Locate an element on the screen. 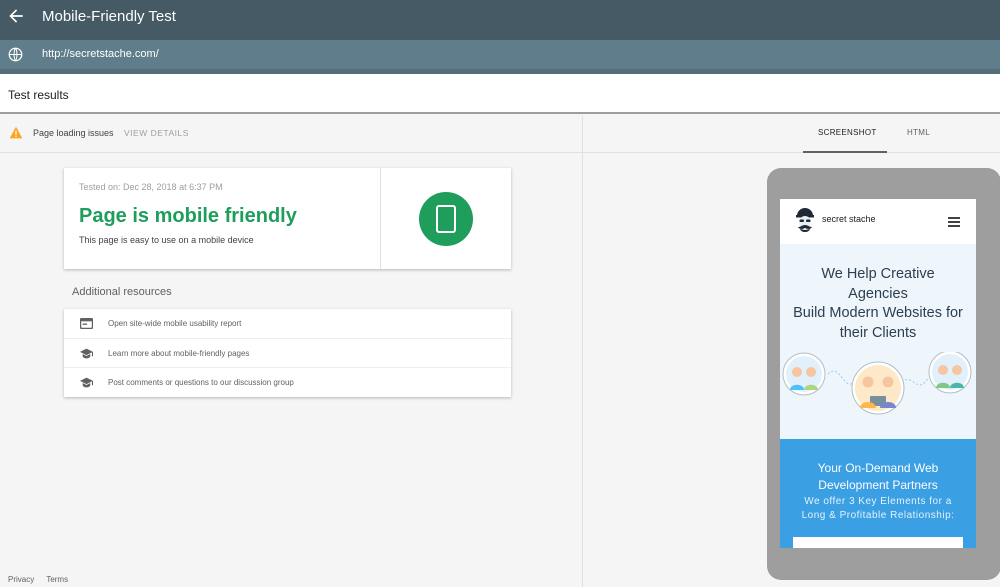 The width and height of the screenshot is (1000, 587). additional-resources-heading: Additional resources is located at coordinates (122, 292).